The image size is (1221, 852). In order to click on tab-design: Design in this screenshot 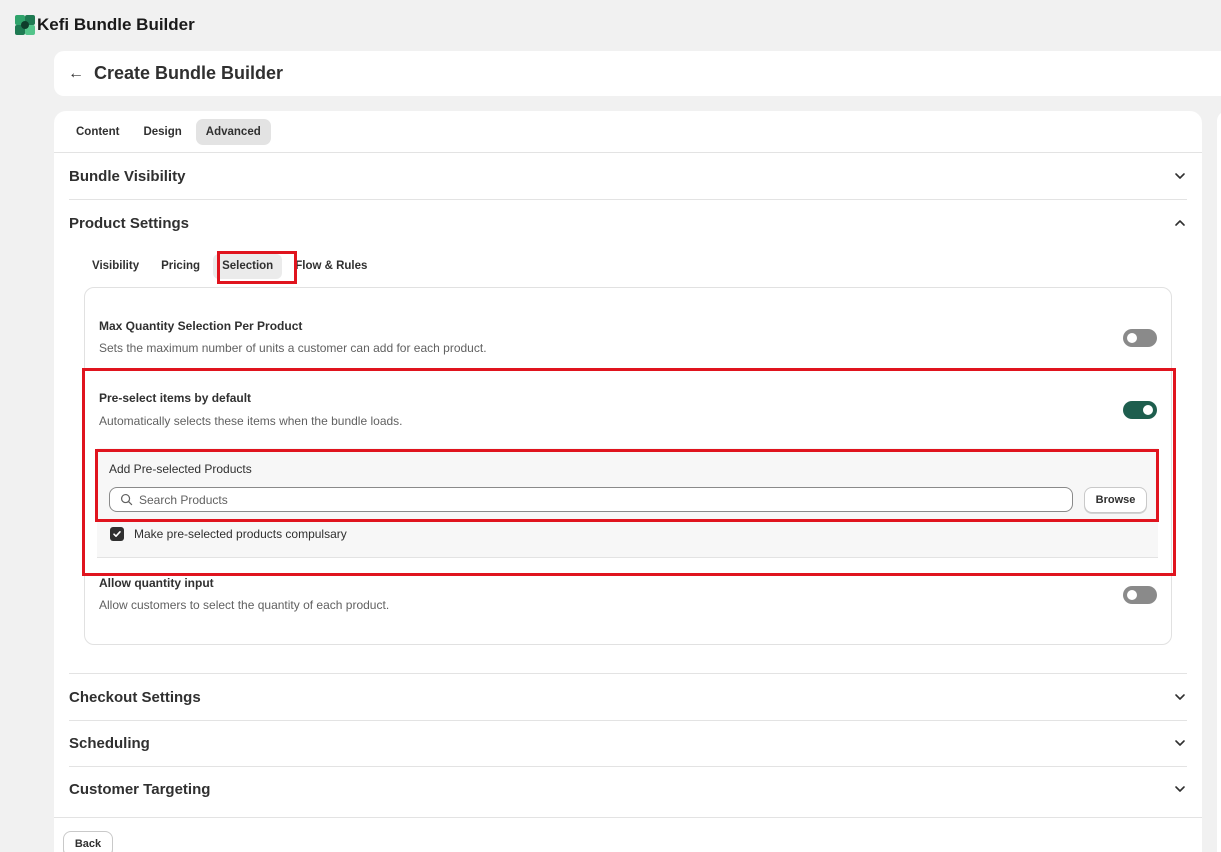, I will do `click(162, 132)`.